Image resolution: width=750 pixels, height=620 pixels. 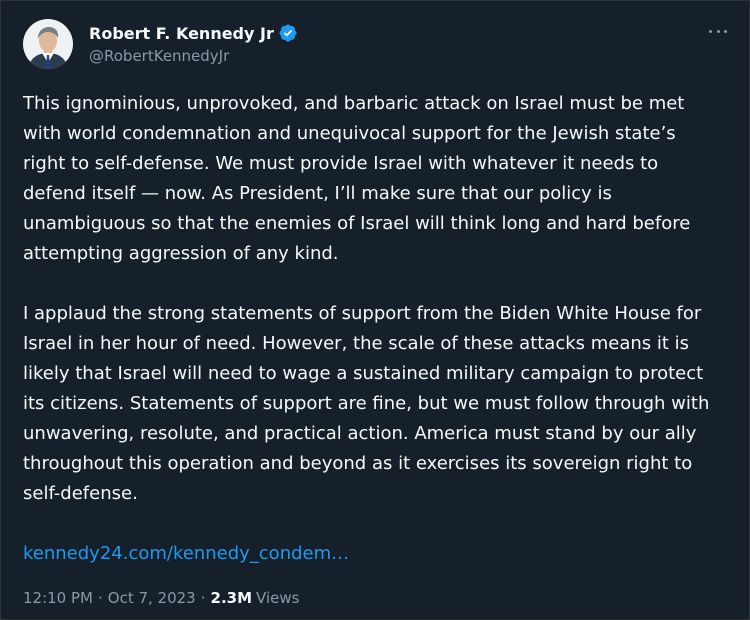 I want to click on author-handle: @RobertKennedyJr, so click(x=159, y=56).